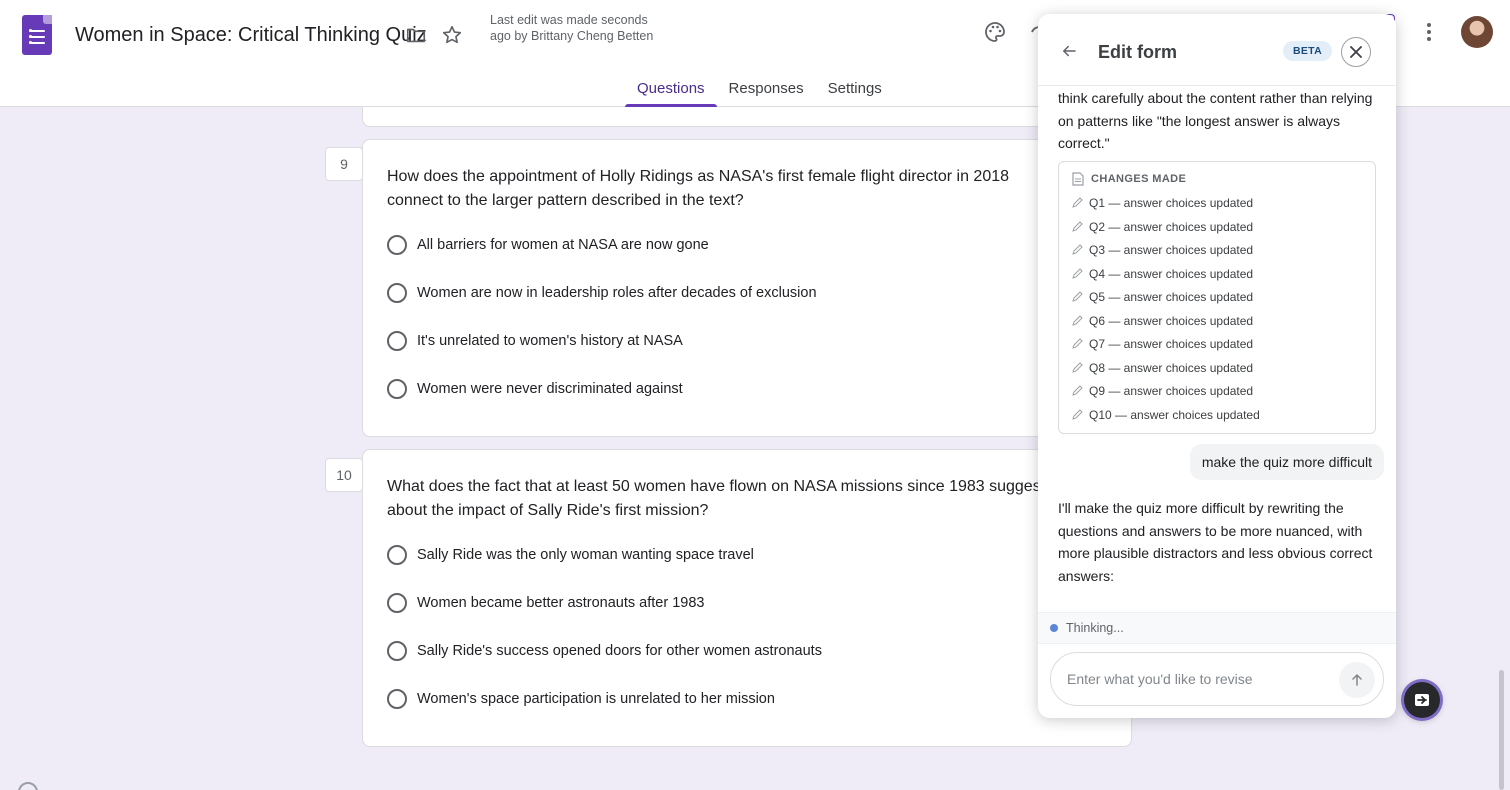 The image size is (1510, 790). Describe the element at coordinates (452, 37) in the screenshot. I see `star-icon` at that location.